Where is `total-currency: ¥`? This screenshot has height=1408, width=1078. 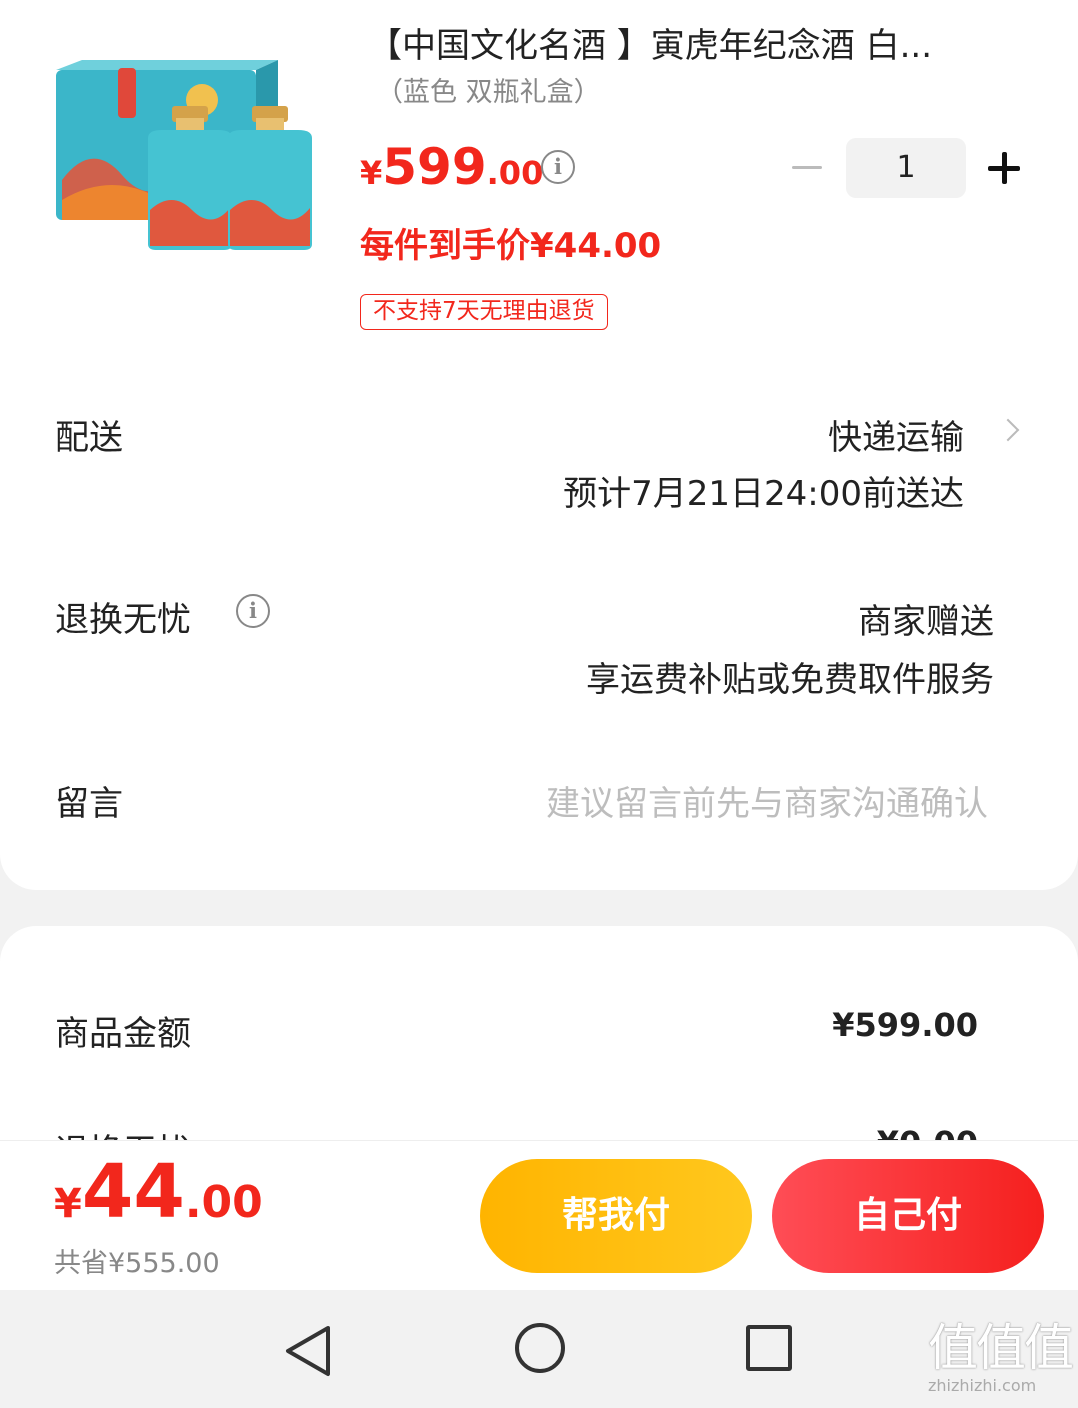
total-currency: ¥ is located at coordinates (68, 1204).